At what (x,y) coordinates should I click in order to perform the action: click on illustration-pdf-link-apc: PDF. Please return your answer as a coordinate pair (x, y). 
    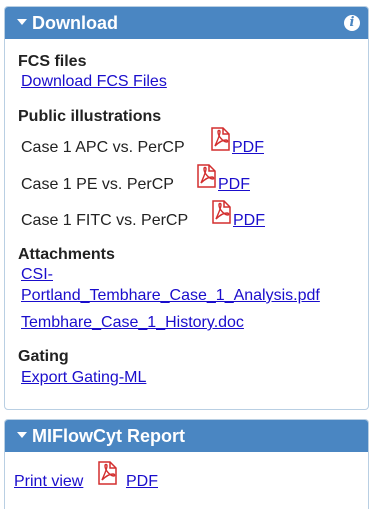
    Looking at the image, I should click on (248, 148).